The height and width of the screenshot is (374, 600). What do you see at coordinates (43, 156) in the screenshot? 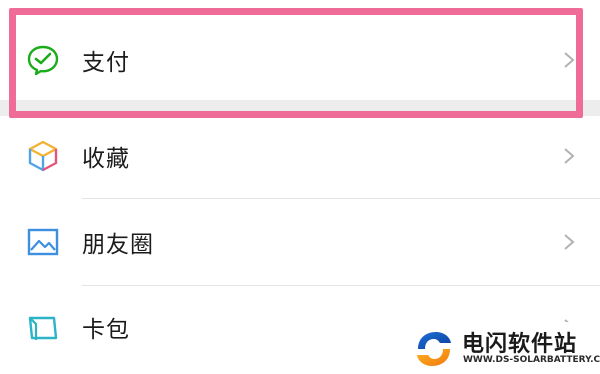
I see `favorites-cube-icon` at bounding box center [43, 156].